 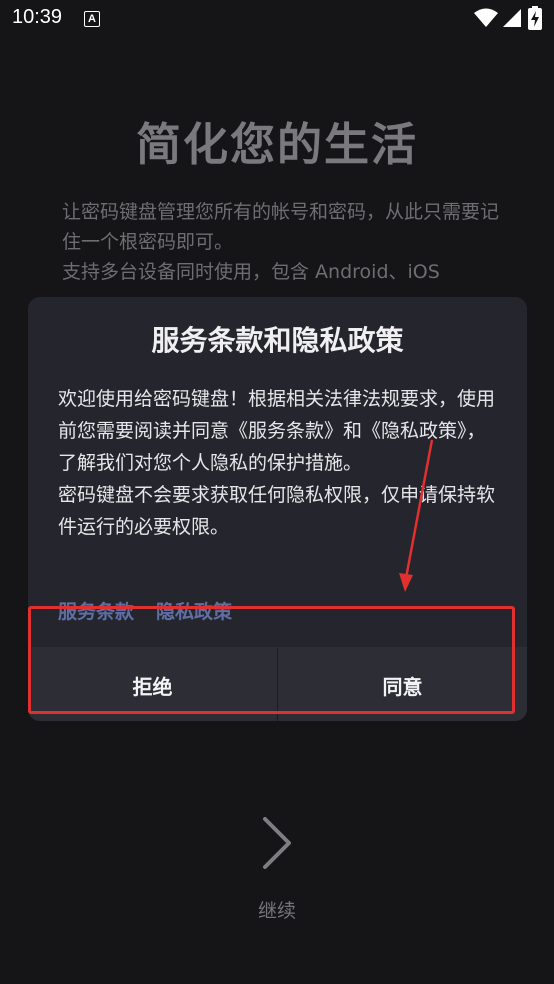 I want to click on onboarding-description-line-2: 支持多台设备同时使用，包含 Android、iOS, so click(x=251, y=272).